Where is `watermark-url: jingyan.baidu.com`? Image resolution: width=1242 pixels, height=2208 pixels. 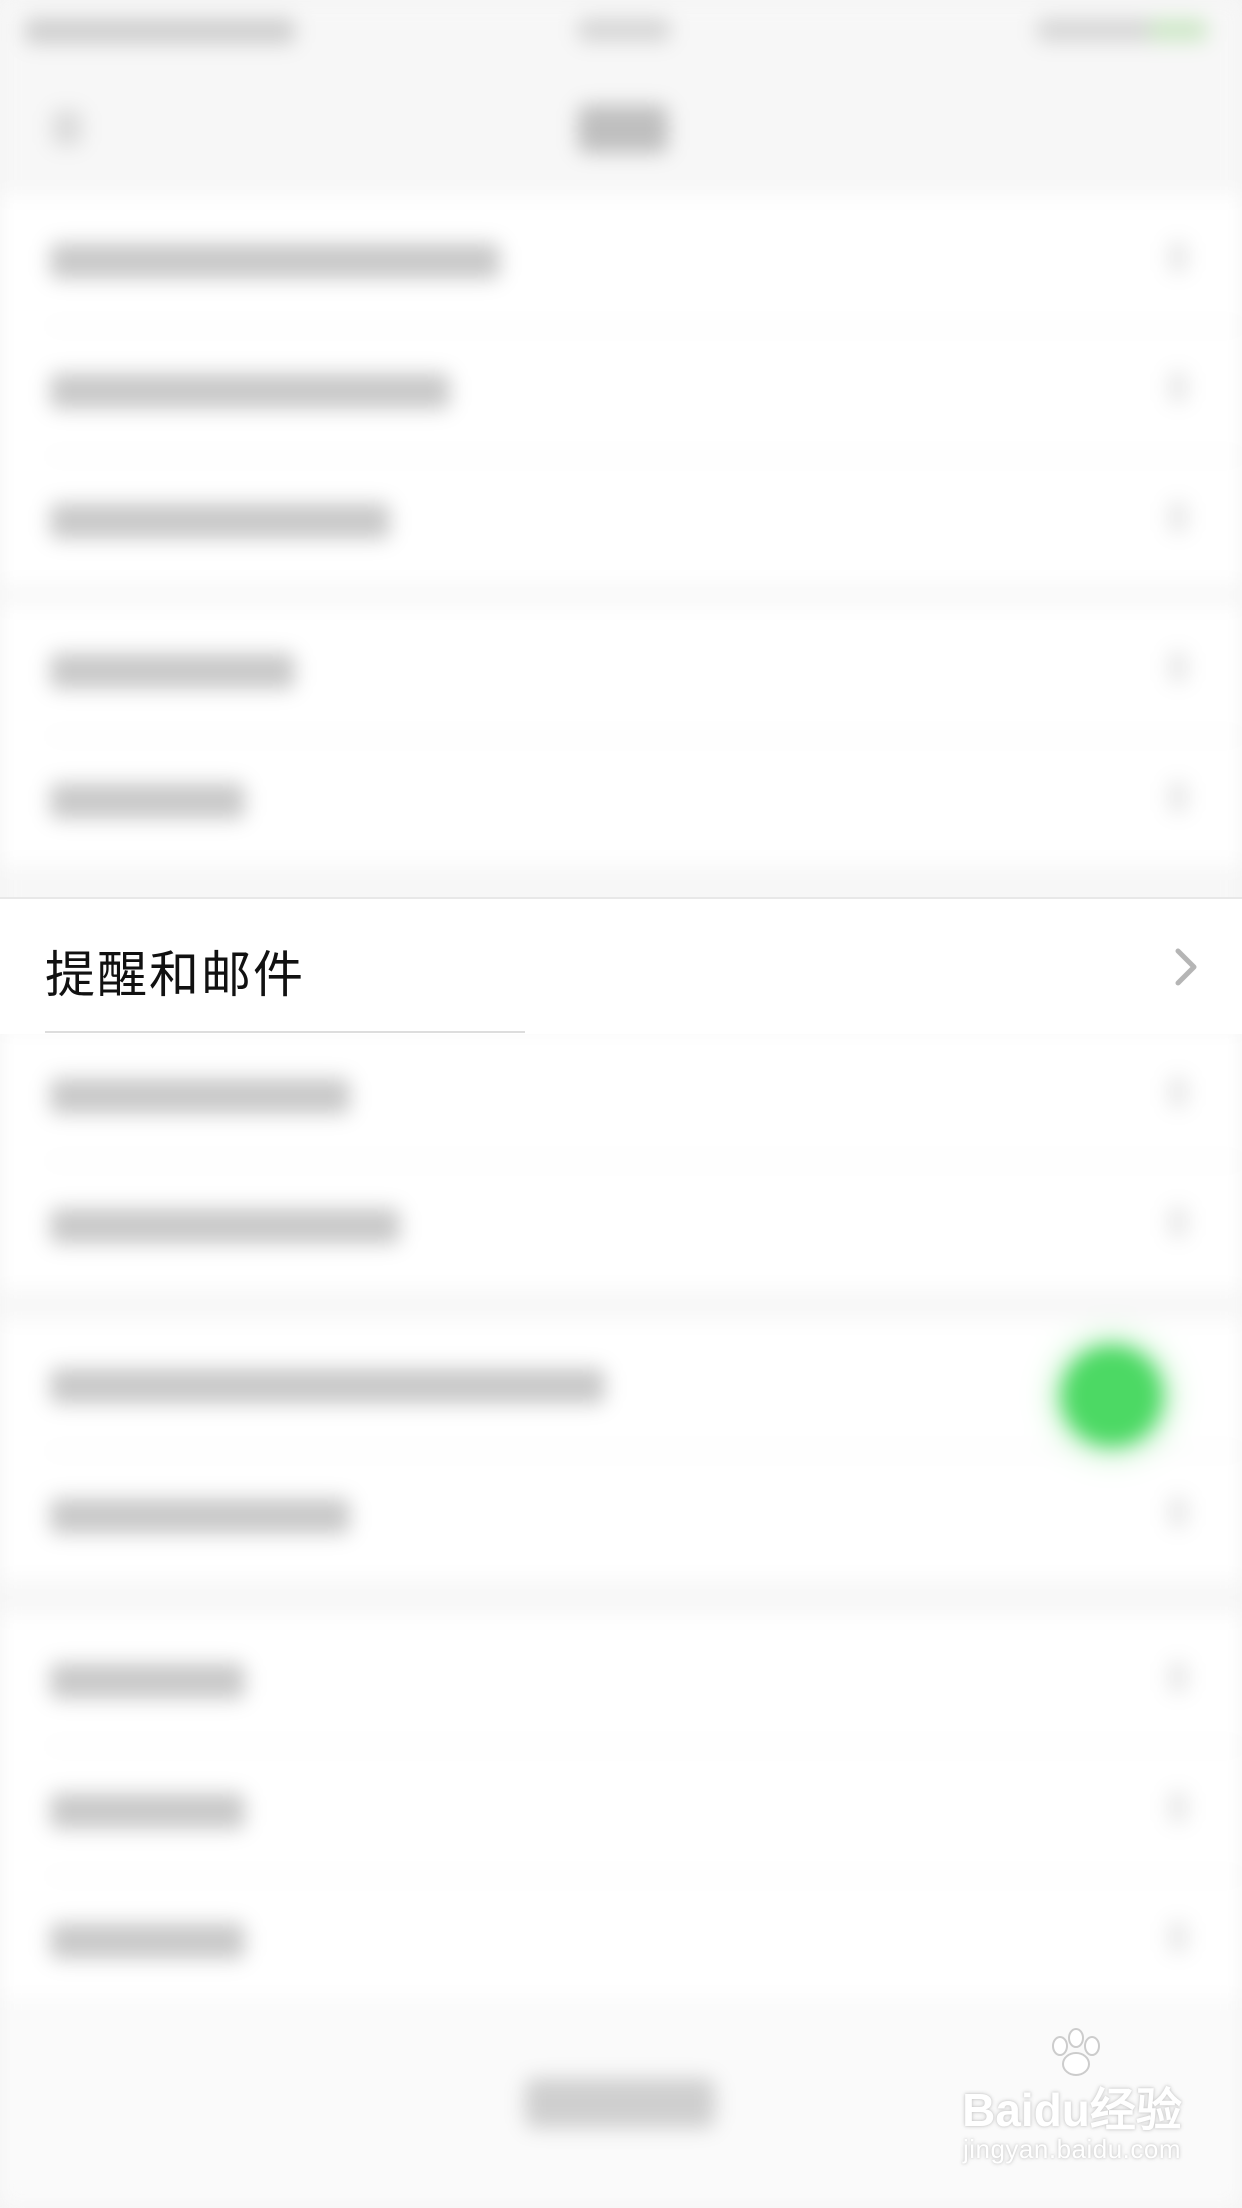
watermark-url: jingyan.baidu.com is located at coordinates (1072, 2149).